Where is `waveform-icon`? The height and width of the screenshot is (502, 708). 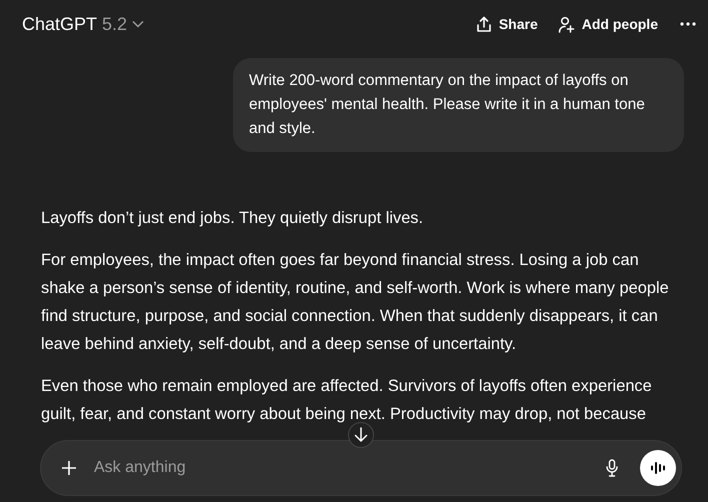
waveform-icon is located at coordinates (658, 468).